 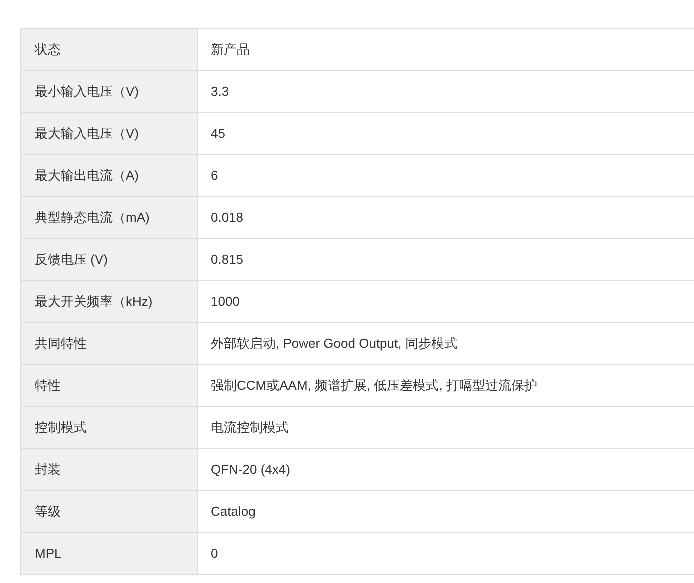 What do you see at coordinates (250, 427) in the screenshot?
I see `row-value: 电流控制模式` at bounding box center [250, 427].